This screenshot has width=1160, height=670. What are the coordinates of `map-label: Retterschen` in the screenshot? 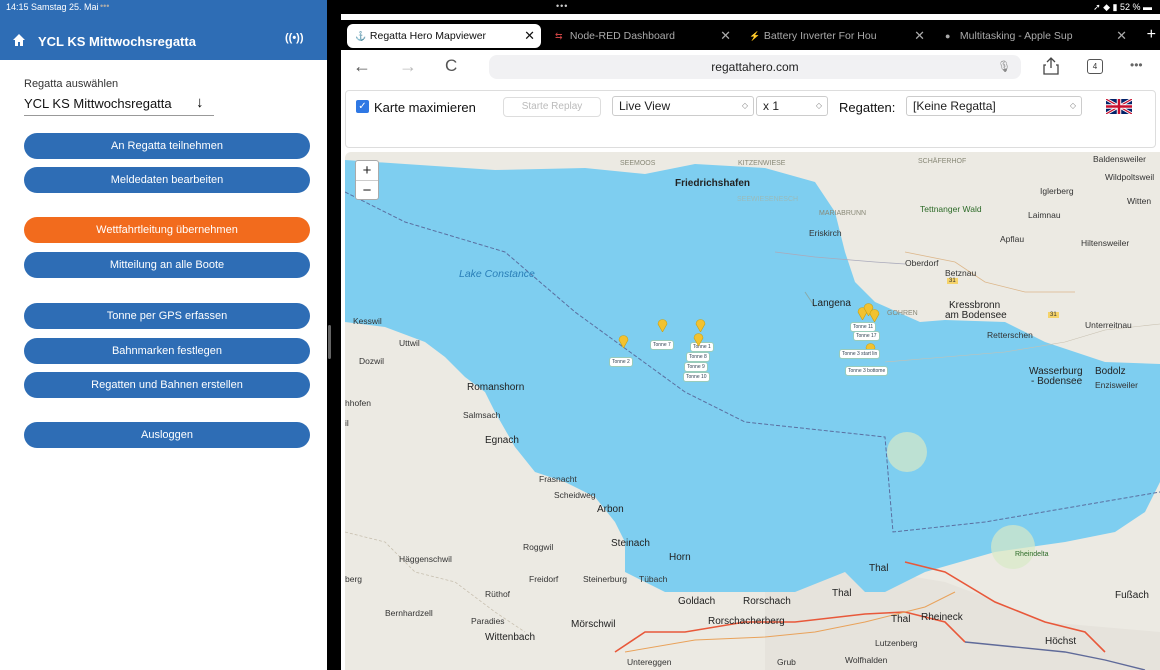 It's located at (1010, 335).